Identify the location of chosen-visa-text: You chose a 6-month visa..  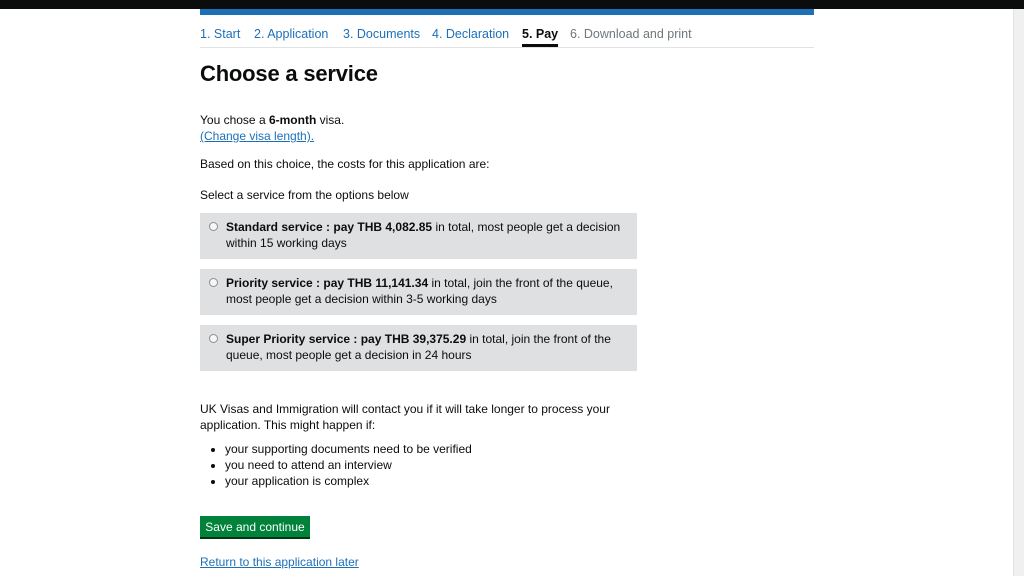
(272, 120).